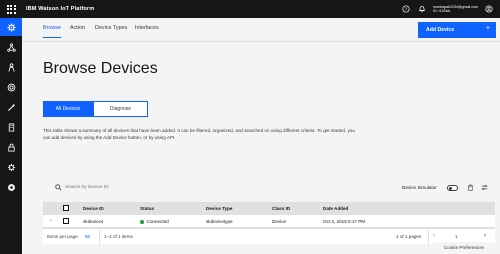 The image size is (500, 254). What do you see at coordinates (422, 9) in the screenshot?
I see `notification-icon` at bounding box center [422, 9].